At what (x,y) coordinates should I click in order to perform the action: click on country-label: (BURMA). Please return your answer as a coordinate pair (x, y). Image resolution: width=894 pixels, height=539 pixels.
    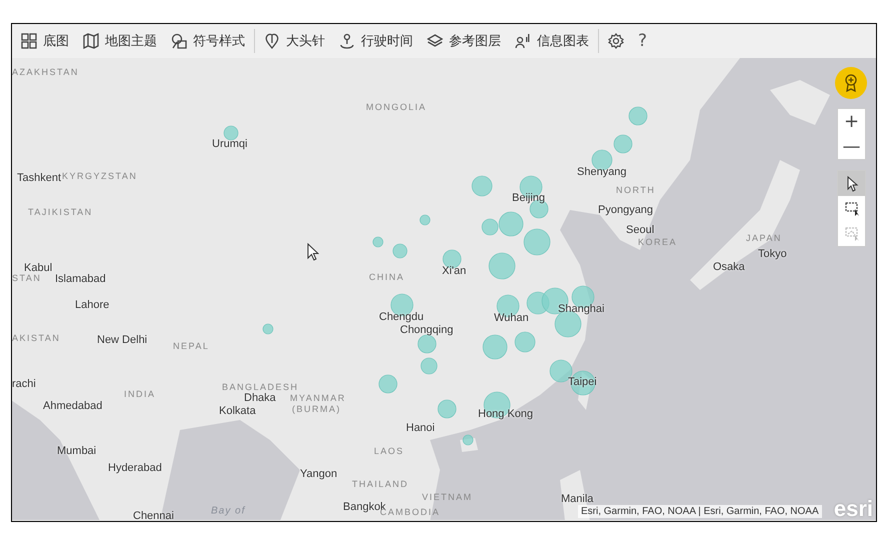
    Looking at the image, I should click on (316, 409).